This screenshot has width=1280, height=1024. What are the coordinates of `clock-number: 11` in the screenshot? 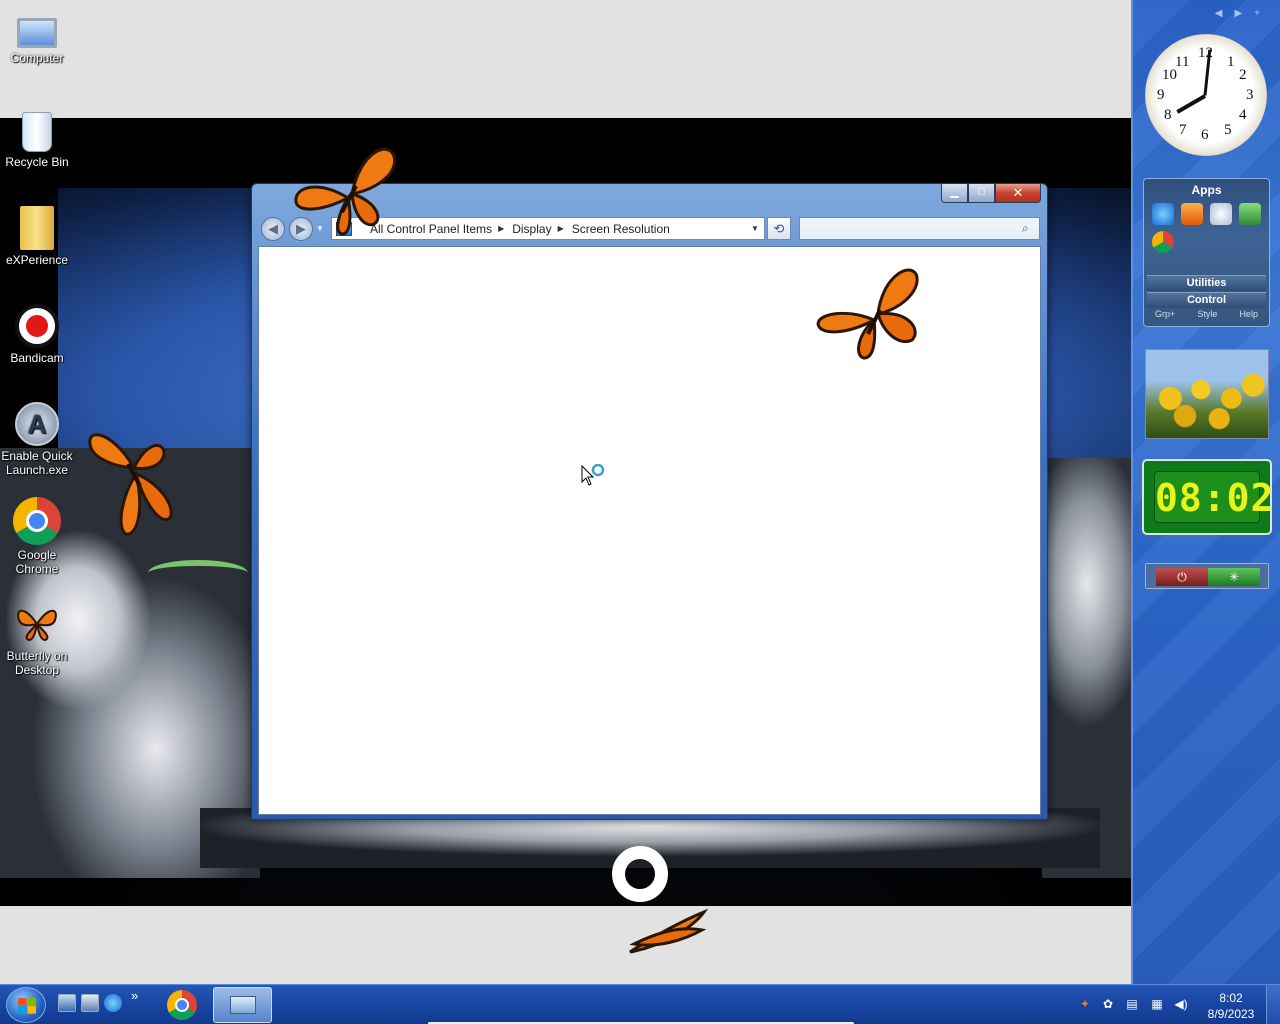 It's located at (1182, 62).